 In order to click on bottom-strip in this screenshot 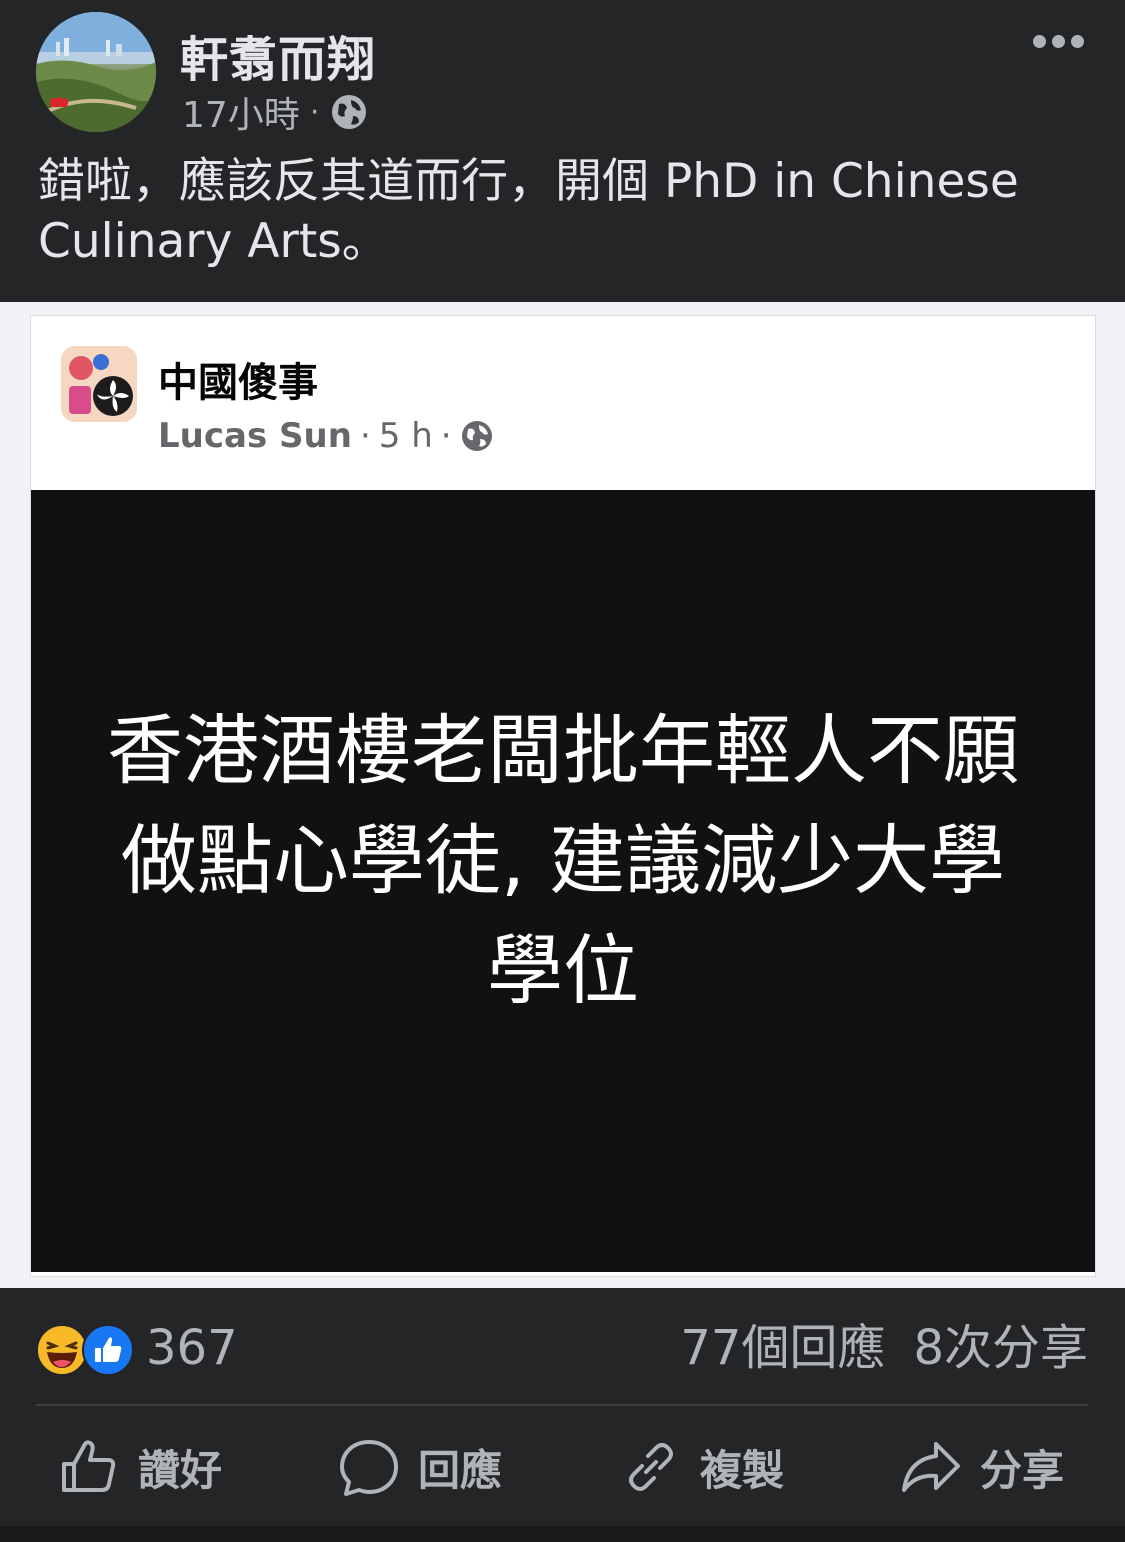, I will do `click(562, 1534)`.